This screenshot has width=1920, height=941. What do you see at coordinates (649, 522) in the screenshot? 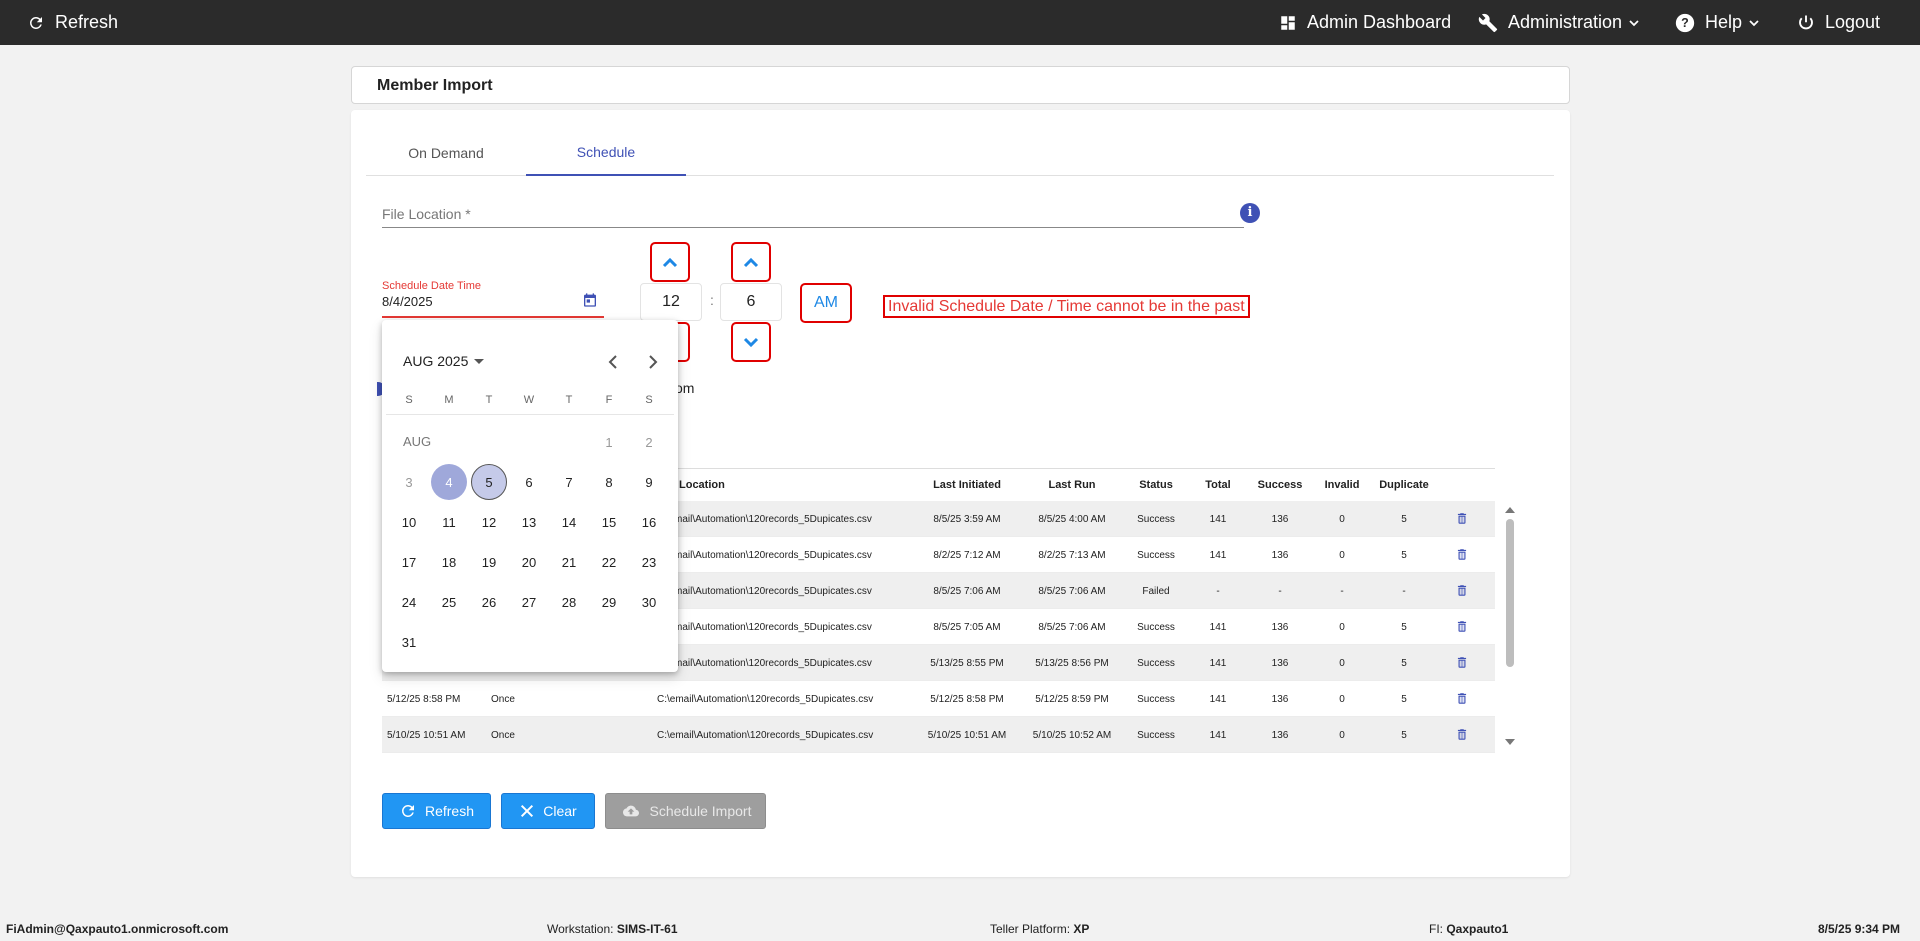
I see `calendar-day: 16` at bounding box center [649, 522].